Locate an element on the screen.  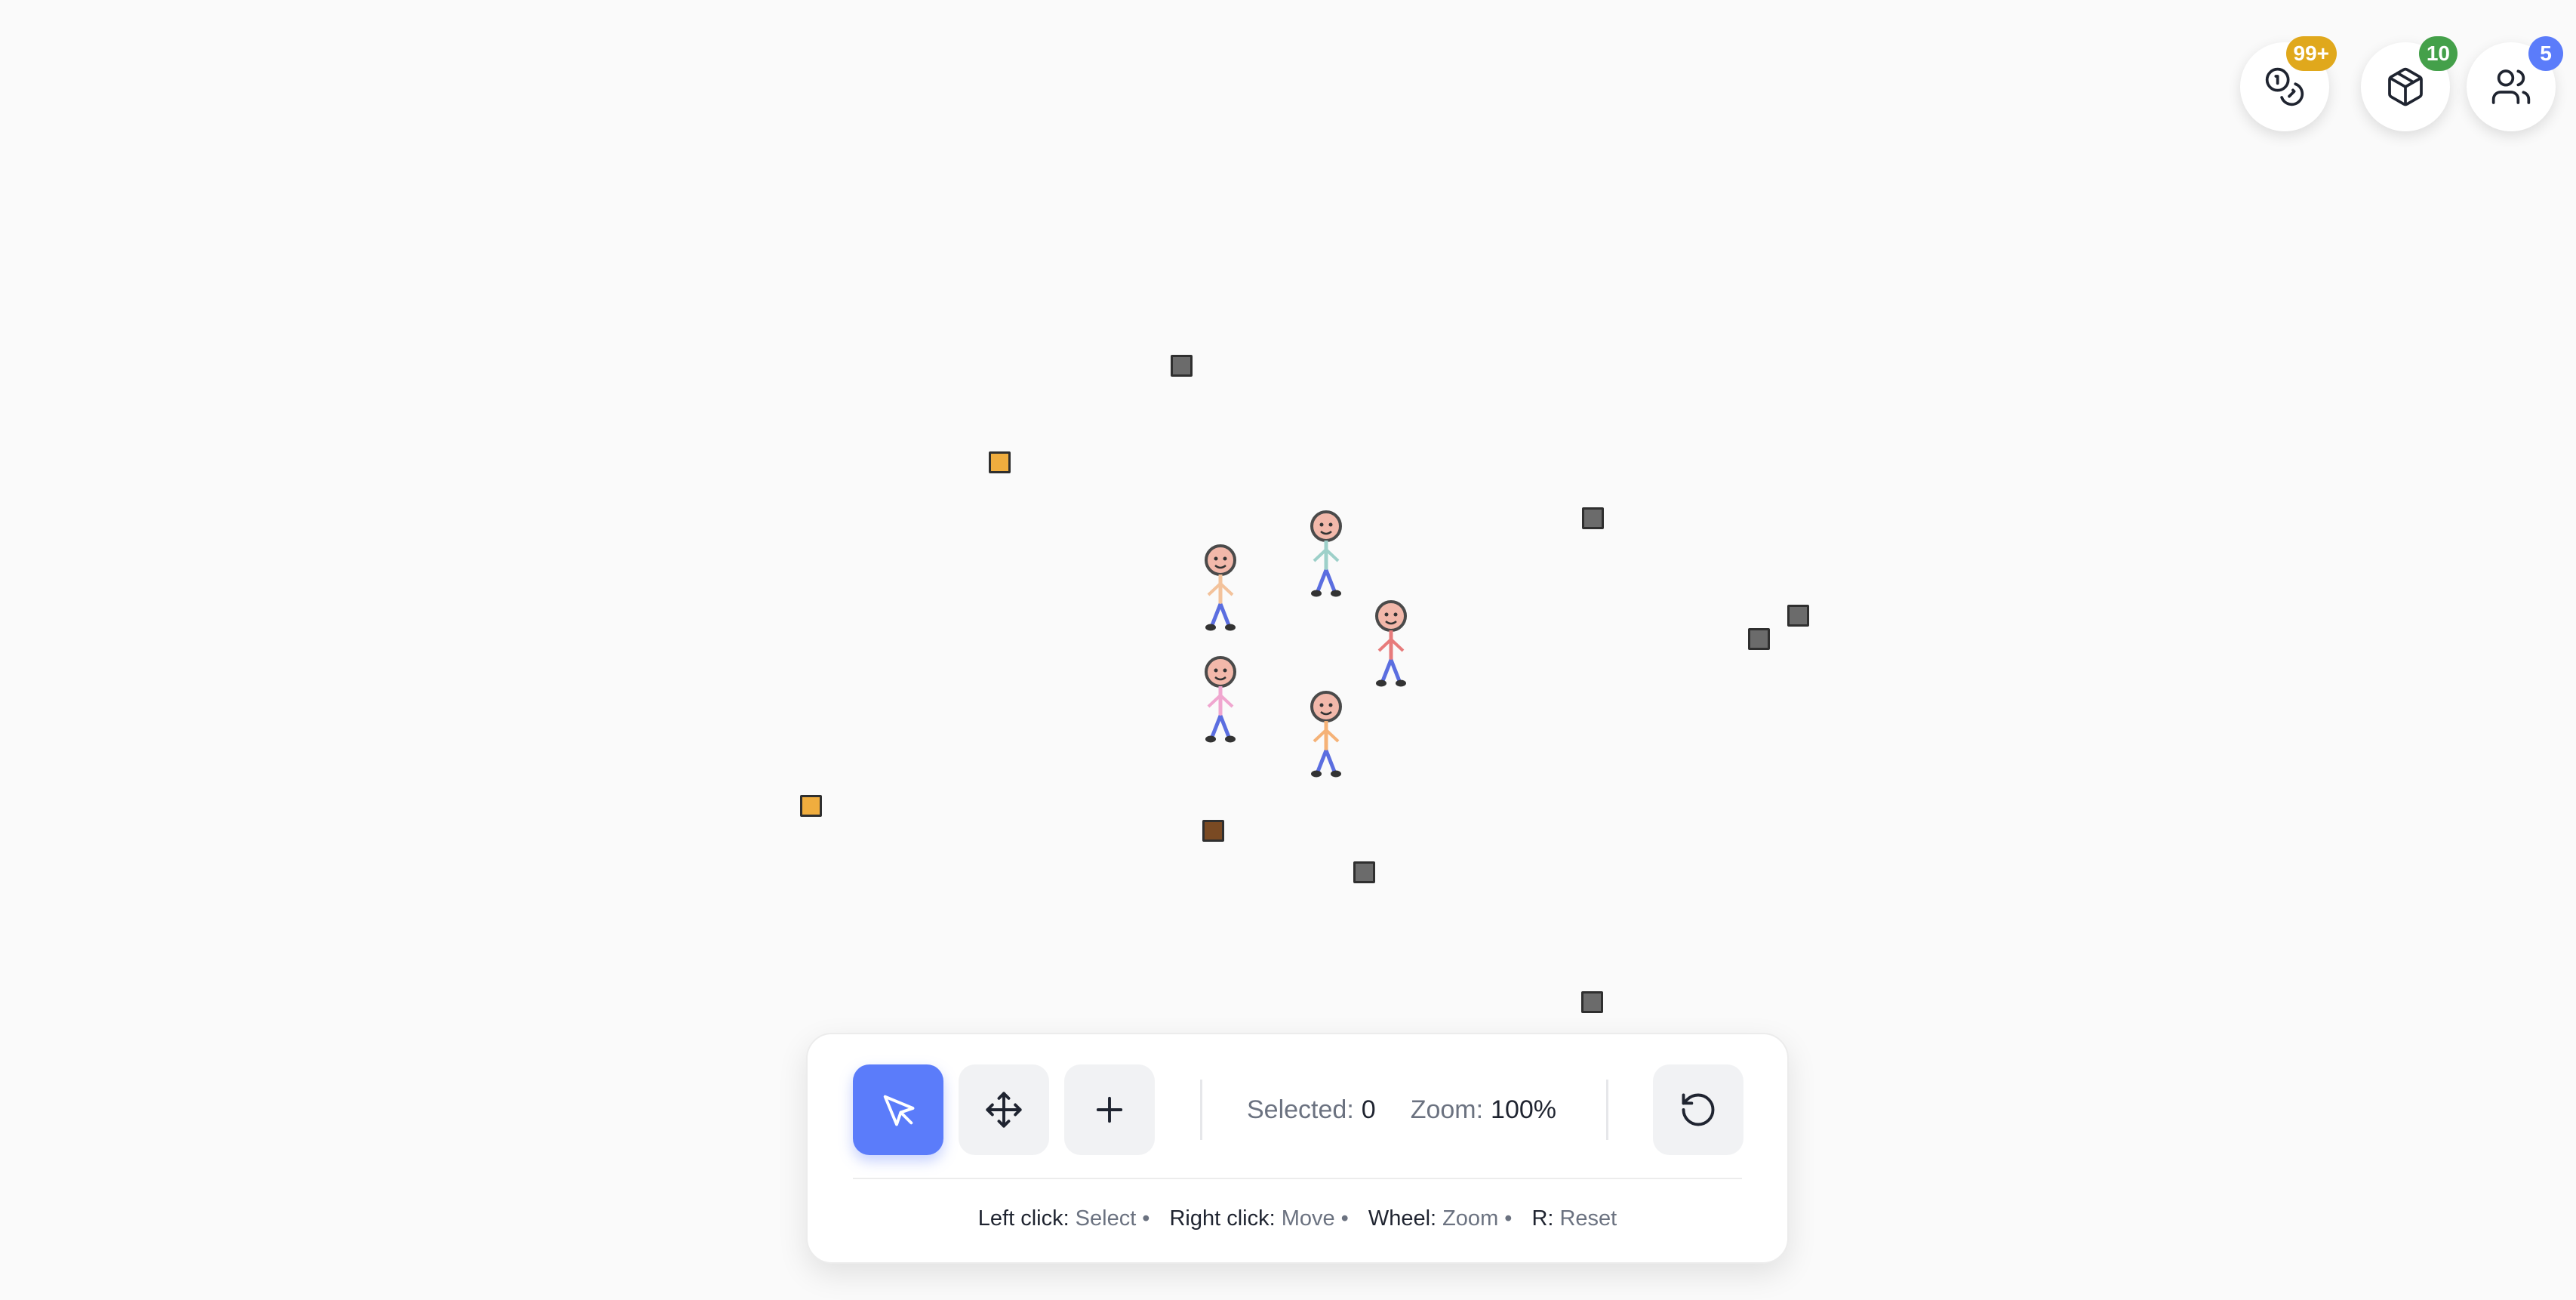
people-counter-button: 5 is located at coordinates (2515, 83).